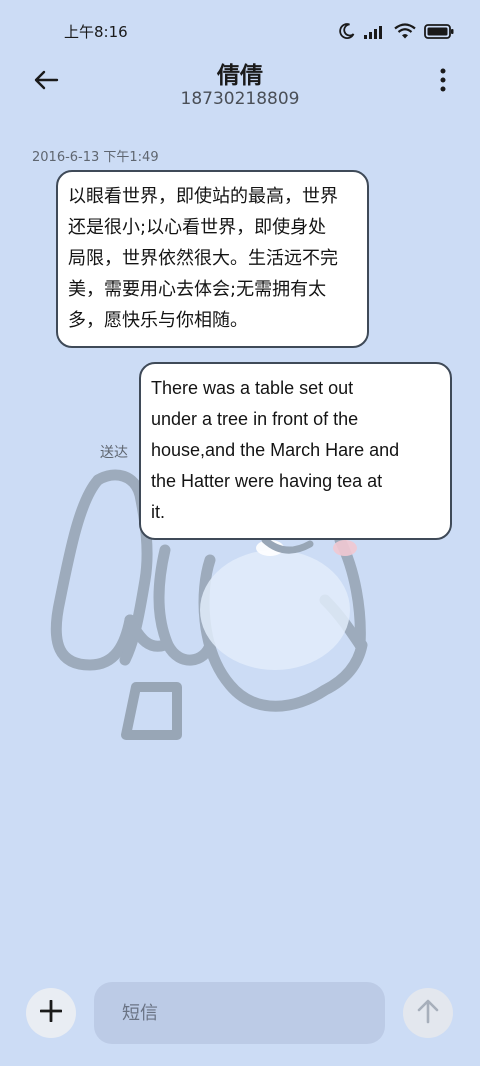  Describe the element at coordinates (375, 33) in the screenshot. I see `signal-icon` at that location.